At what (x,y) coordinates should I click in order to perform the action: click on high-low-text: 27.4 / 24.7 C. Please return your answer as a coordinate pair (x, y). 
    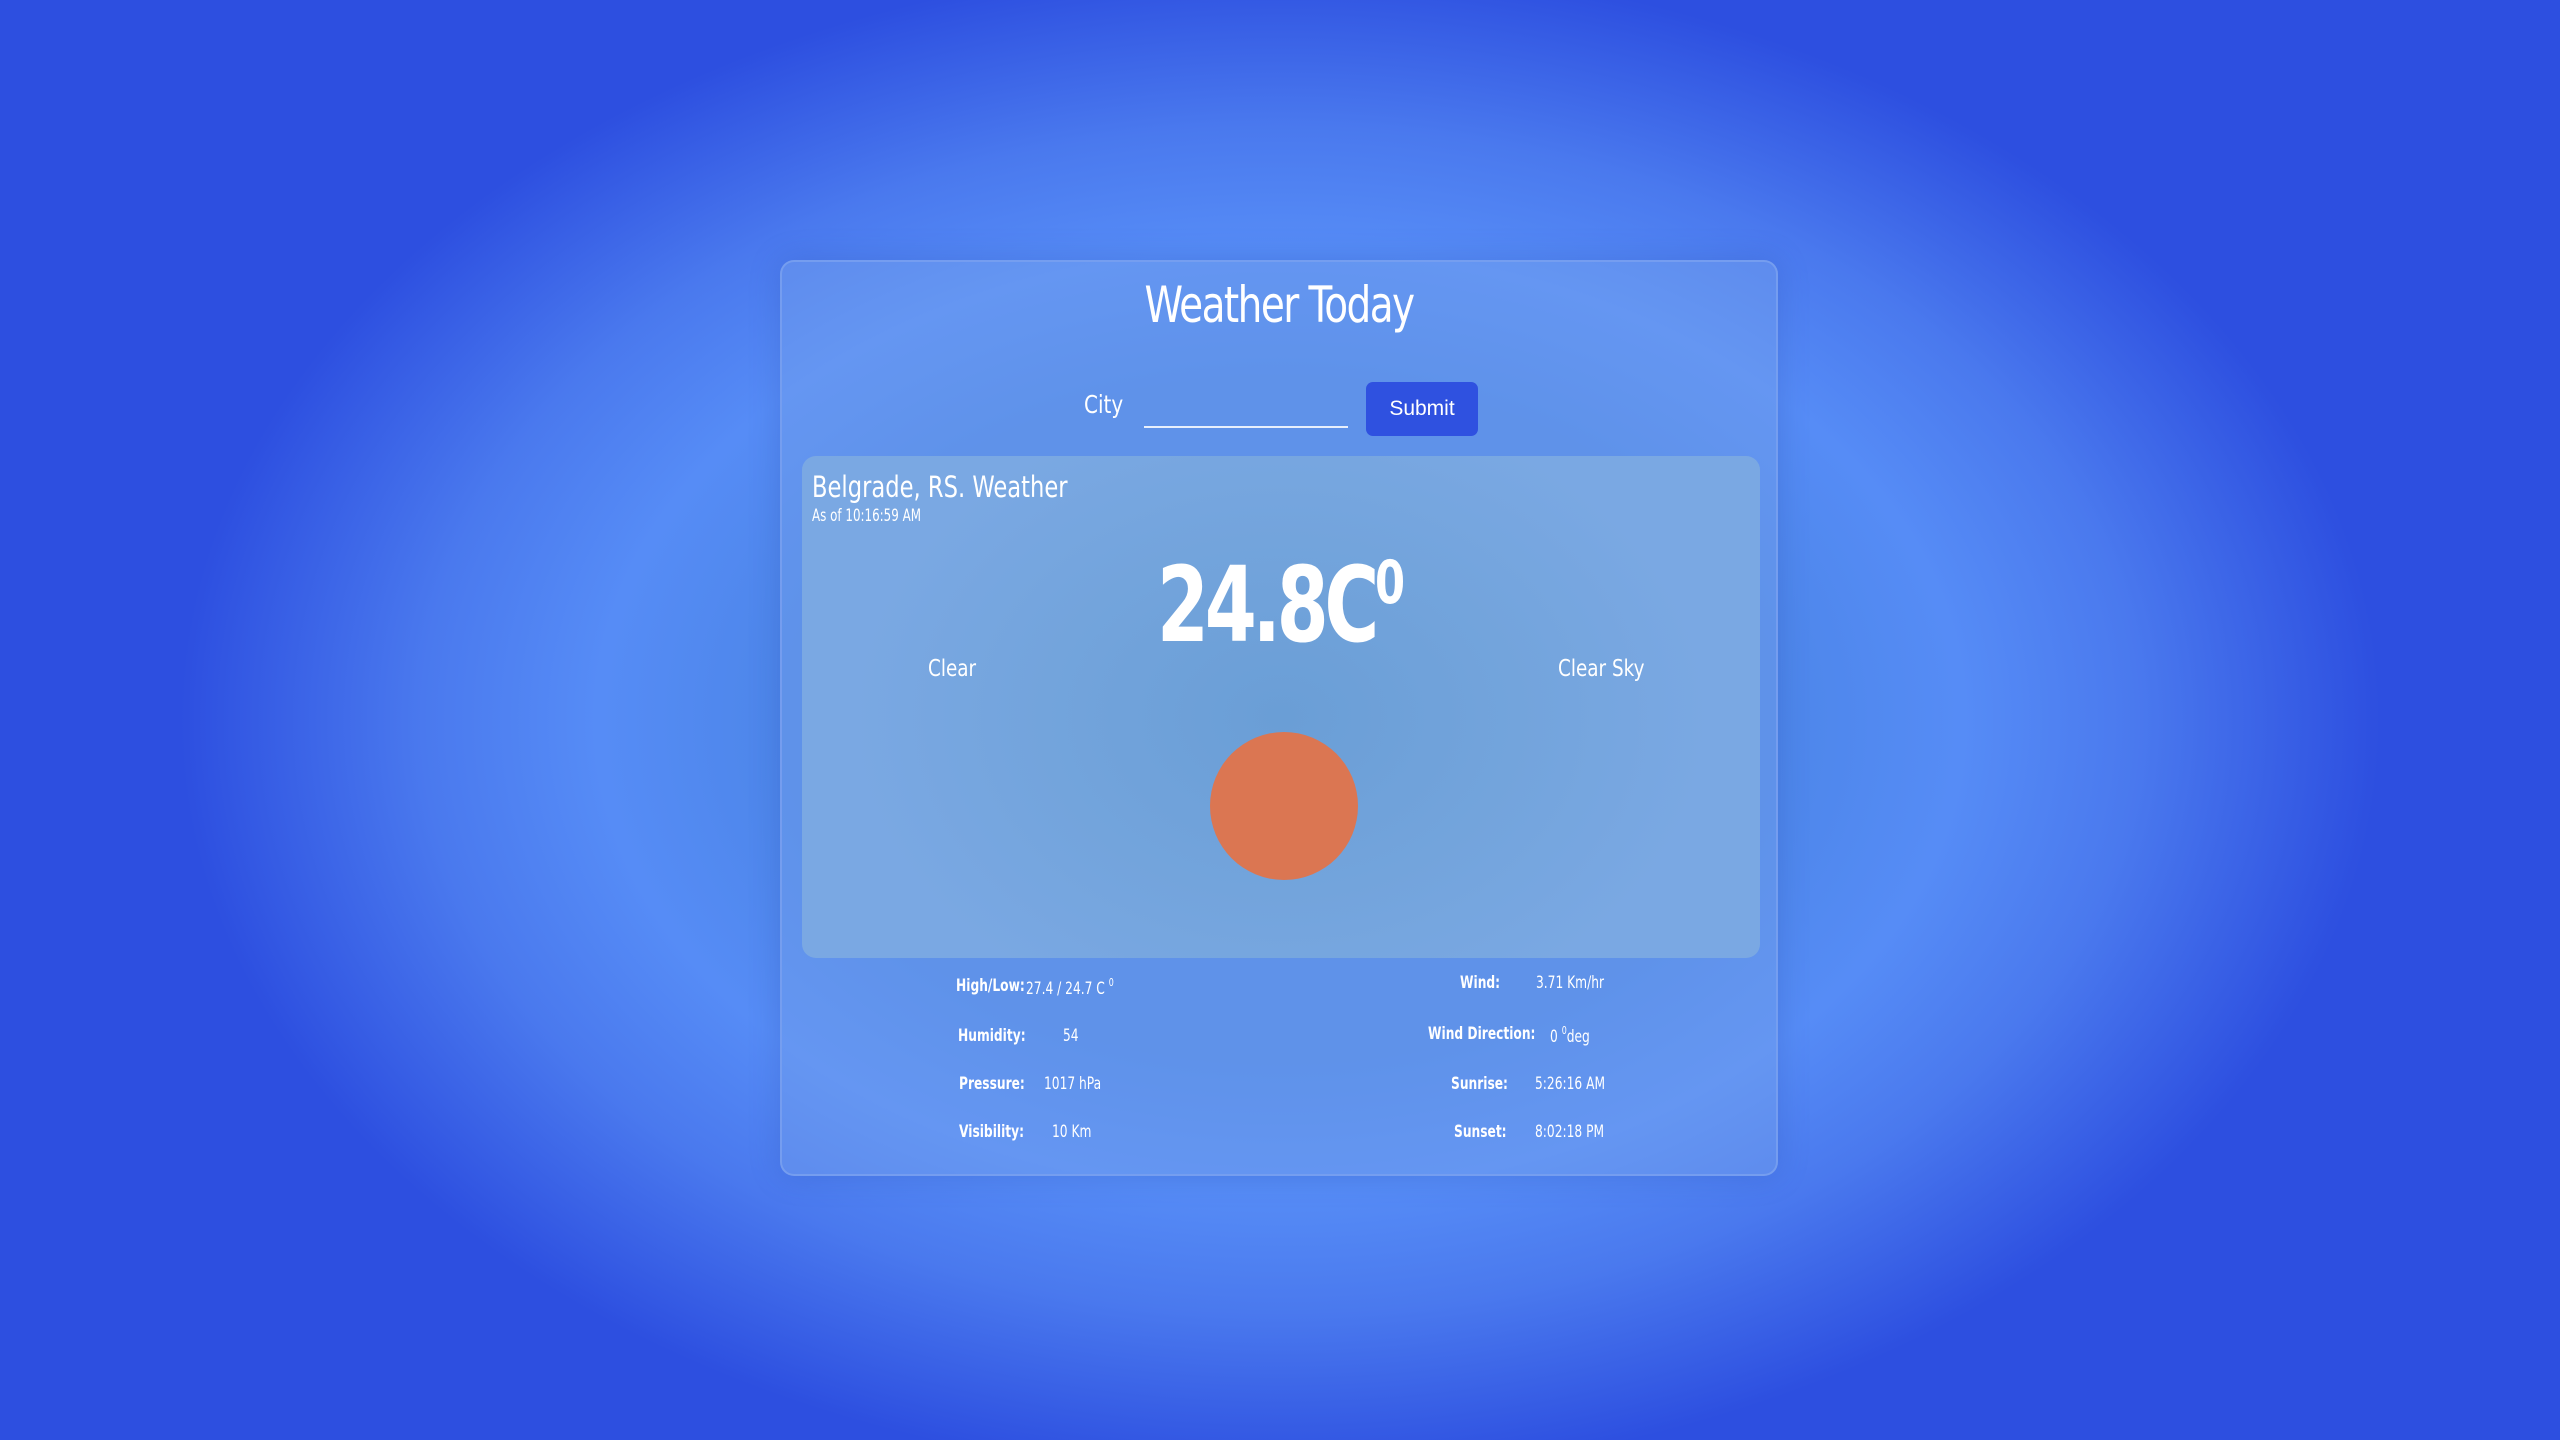
    Looking at the image, I should click on (1065, 989).